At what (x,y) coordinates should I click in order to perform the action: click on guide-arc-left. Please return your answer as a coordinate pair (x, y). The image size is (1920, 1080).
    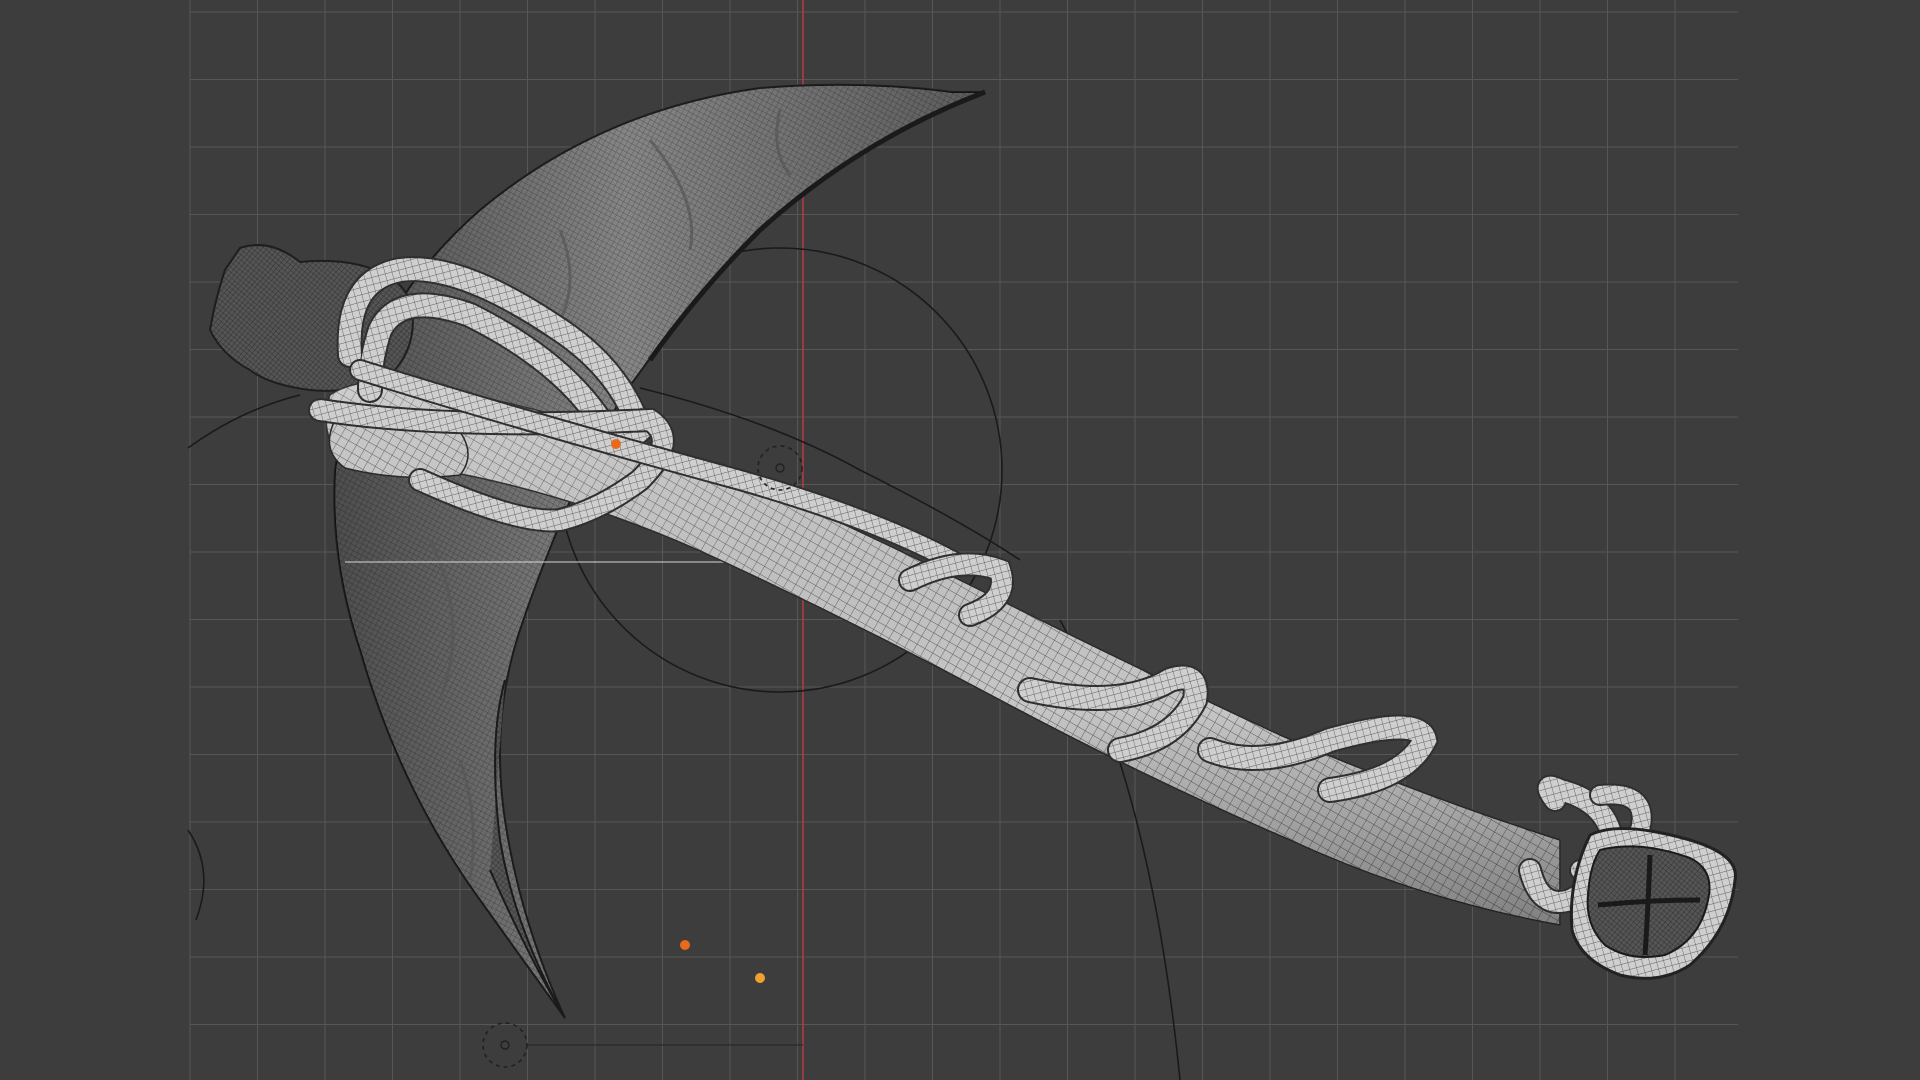
    Looking at the image, I should click on (244, 421).